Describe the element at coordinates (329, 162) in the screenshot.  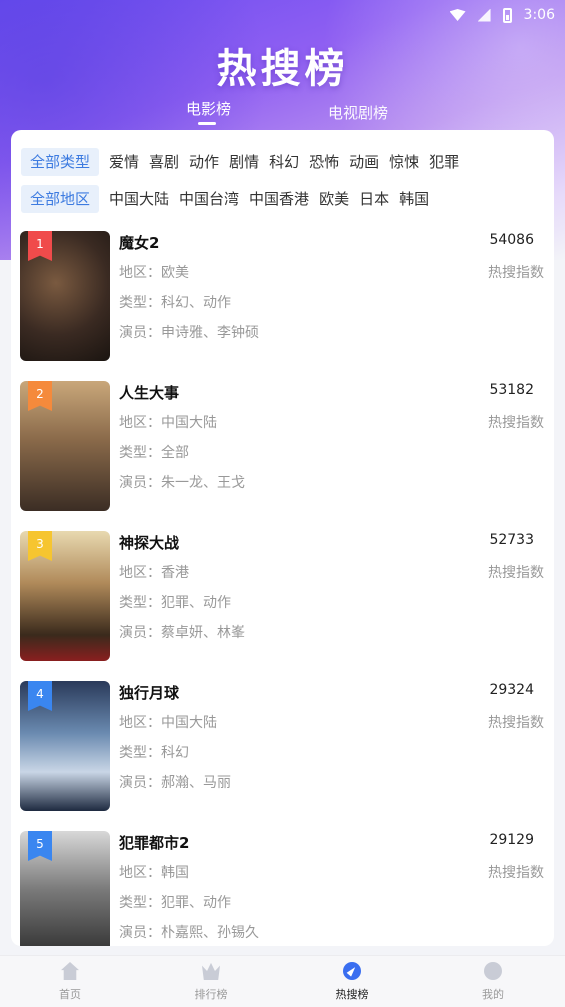
I see `filter-type-horror: 恐怖` at that location.